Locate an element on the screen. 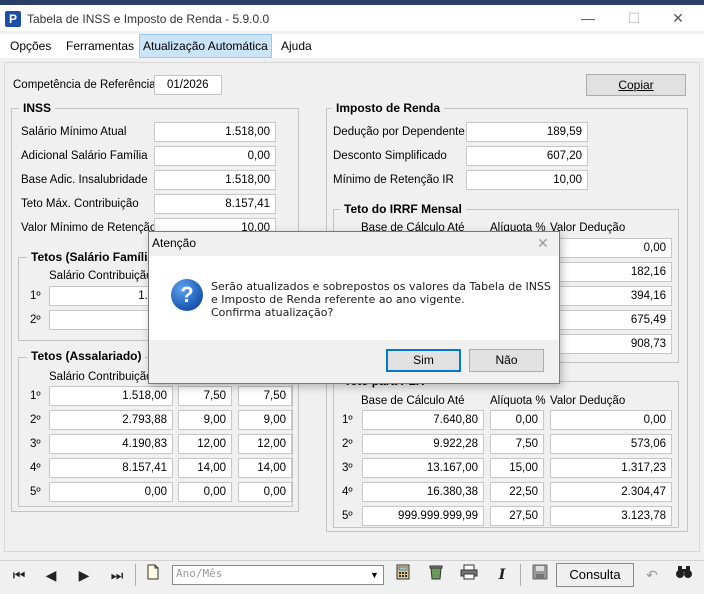 The height and width of the screenshot is (594, 704). competencia-input: 01/2026 is located at coordinates (188, 85).